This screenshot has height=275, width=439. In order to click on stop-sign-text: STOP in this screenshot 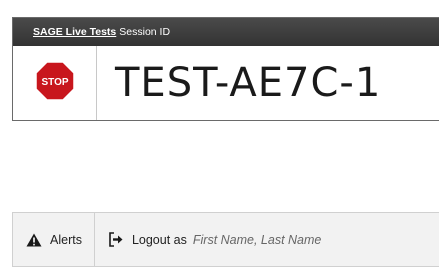, I will do `click(54, 82)`.